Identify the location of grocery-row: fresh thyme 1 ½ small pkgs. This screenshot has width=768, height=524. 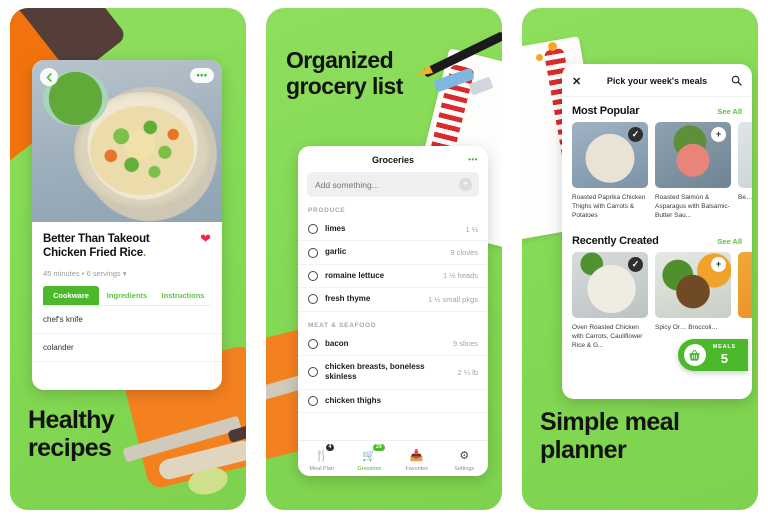
(393, 300).